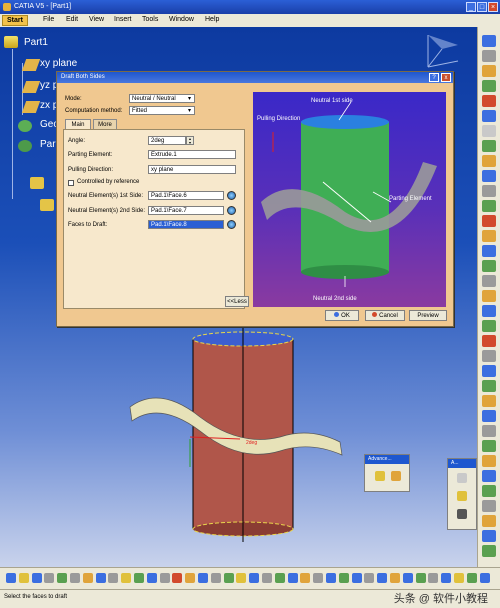 The width and height of the screenshot is (500, 608). Describe the element at coordinates (58, 63) in the screenshot. I see `tree-item-xy-plane: xy plane` at that location.